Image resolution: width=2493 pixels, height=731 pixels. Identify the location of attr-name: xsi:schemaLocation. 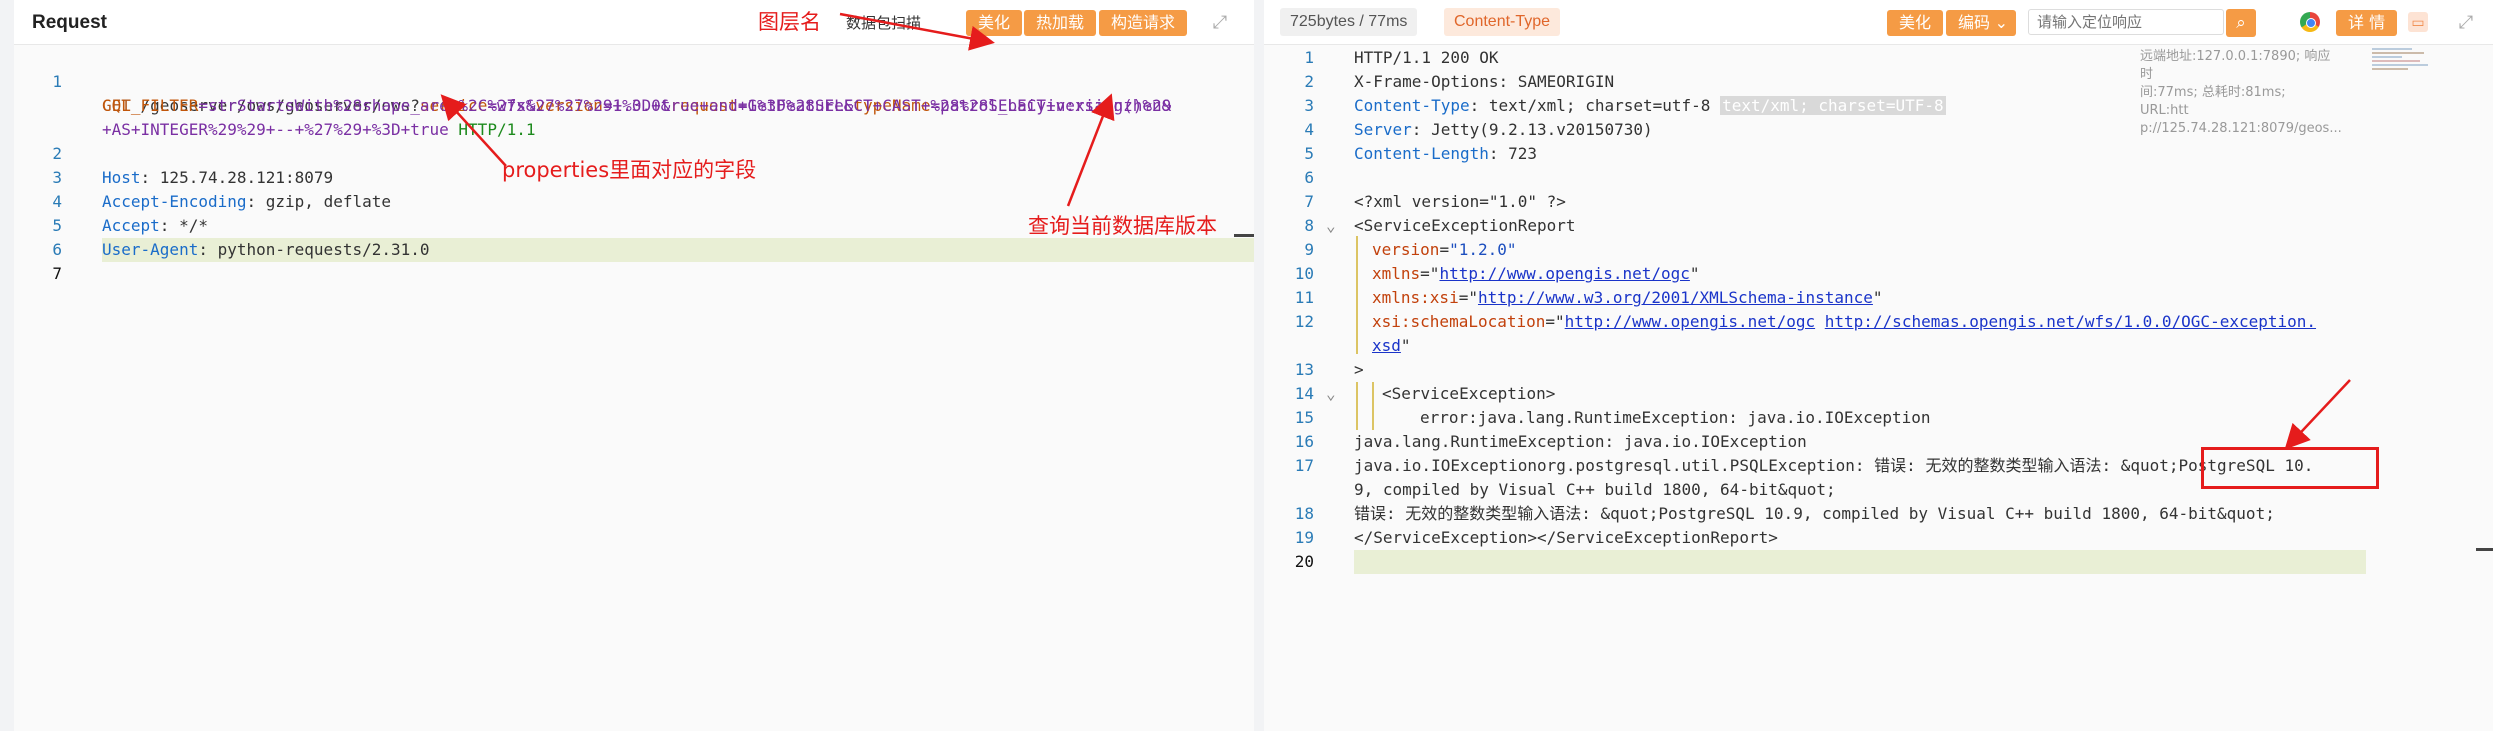
(1459, 321).